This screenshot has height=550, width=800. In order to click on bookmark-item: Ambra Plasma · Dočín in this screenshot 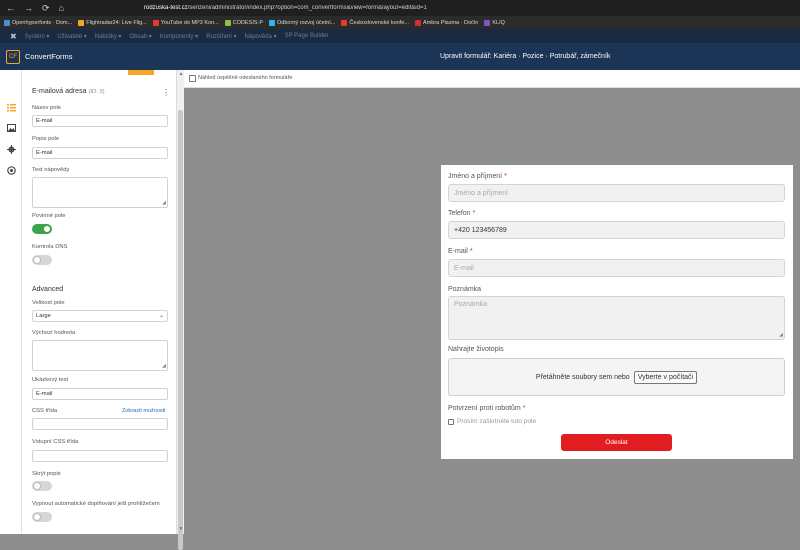, I will do `click(446, 22)`.